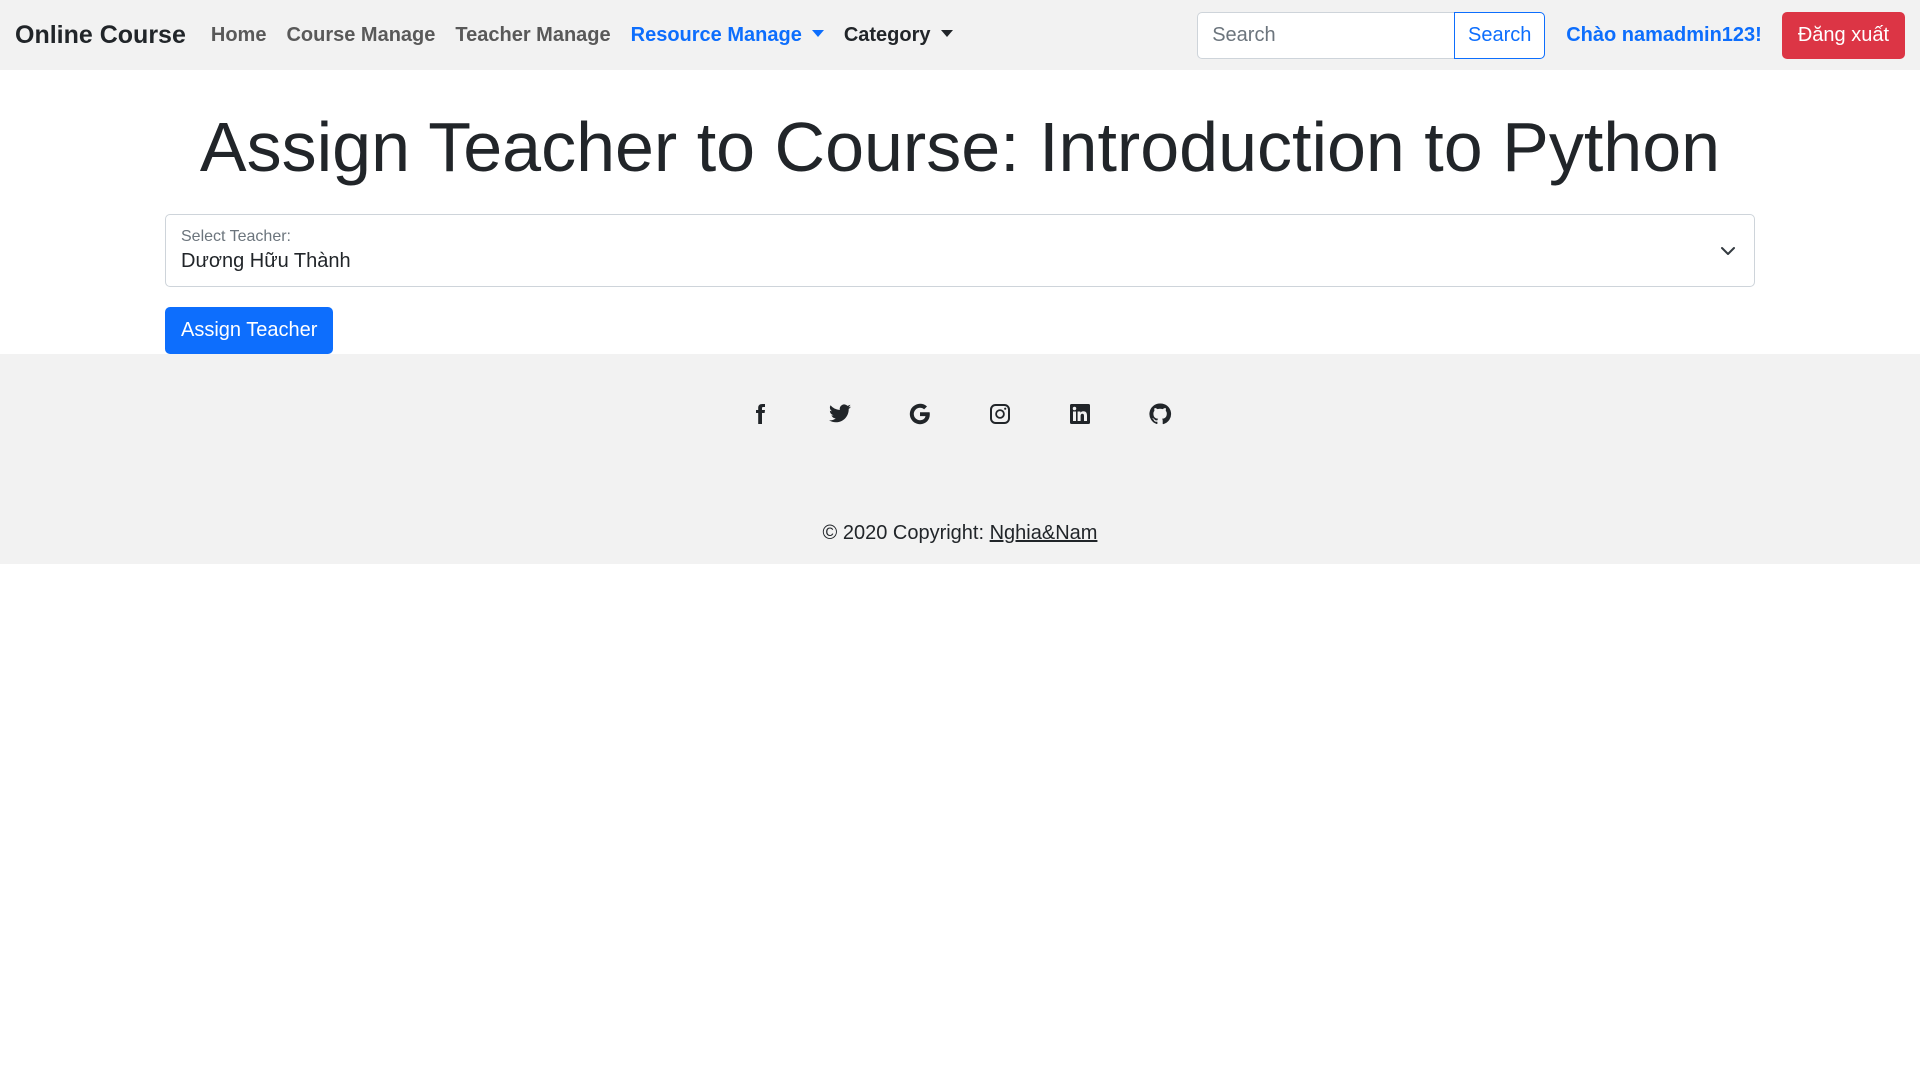 The height and width of the screenshot is (1080, 1920). I want to click on linkedin-link, so click(1080, 414).